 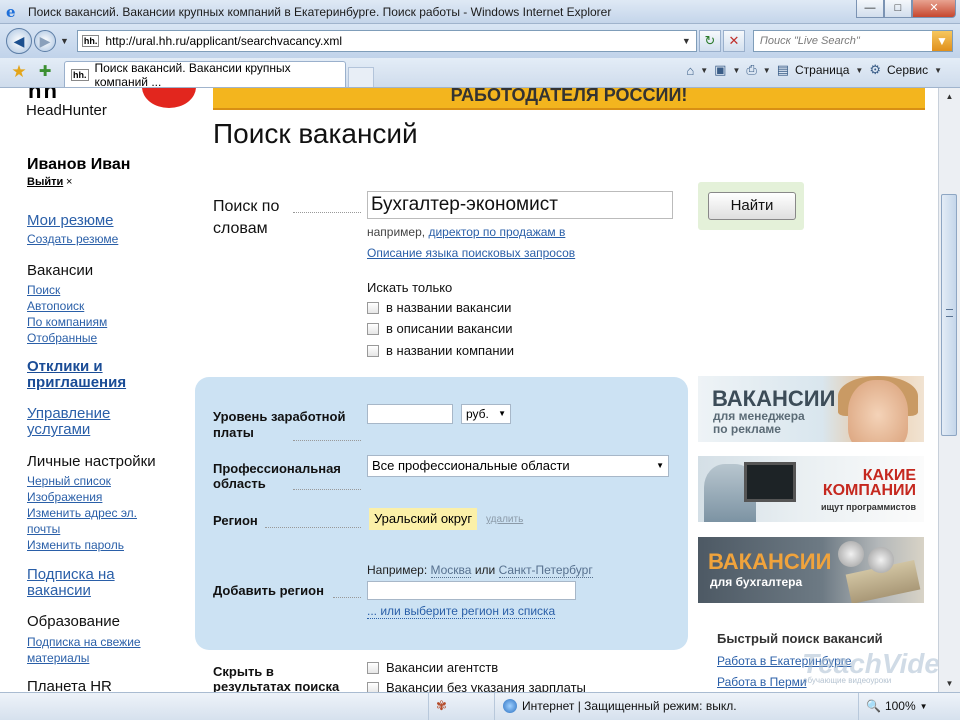 I want to click on back-button: ◀, so click(x=19, y=41).